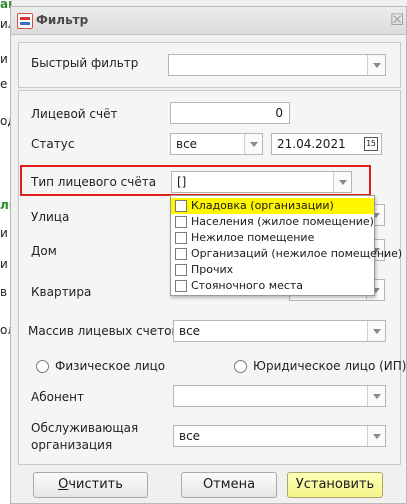 The width and height of the screenshot is (407, 504). Describe the element at coordinates (72, 445) in the screenshot. I see `org-label-line2: организация` at that location.